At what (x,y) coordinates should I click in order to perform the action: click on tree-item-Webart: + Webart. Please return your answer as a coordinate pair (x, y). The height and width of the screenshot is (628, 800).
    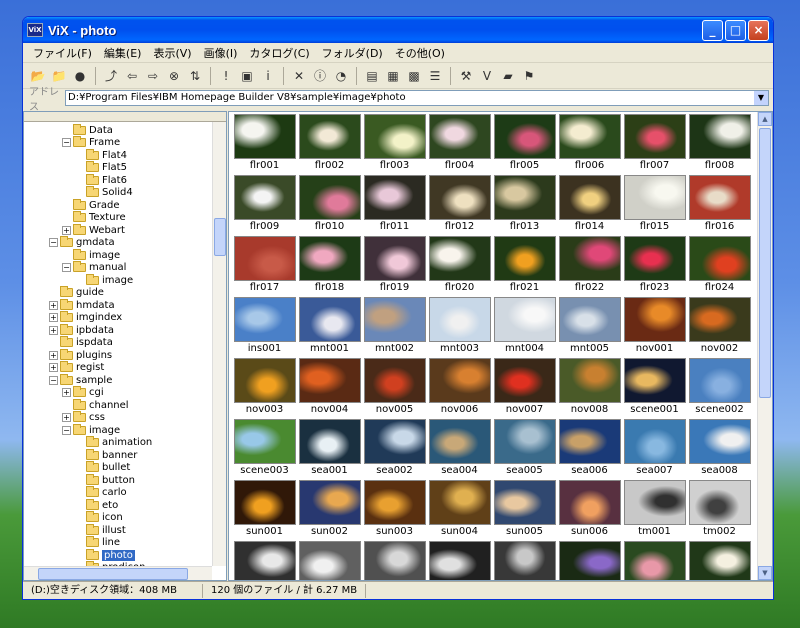
    Looking at the image, I should click on (118, 230).